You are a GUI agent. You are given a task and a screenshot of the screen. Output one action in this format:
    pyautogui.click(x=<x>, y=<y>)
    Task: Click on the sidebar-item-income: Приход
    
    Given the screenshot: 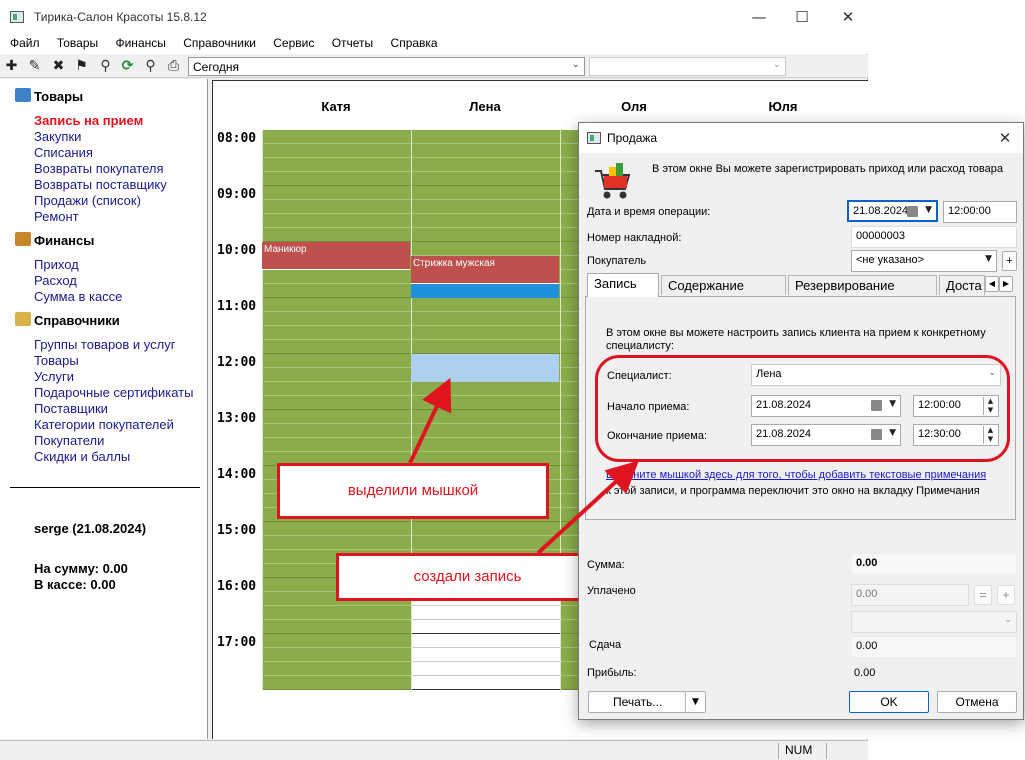 What is the action you would take?
    pyautogui.click(x=56, y=264)
    